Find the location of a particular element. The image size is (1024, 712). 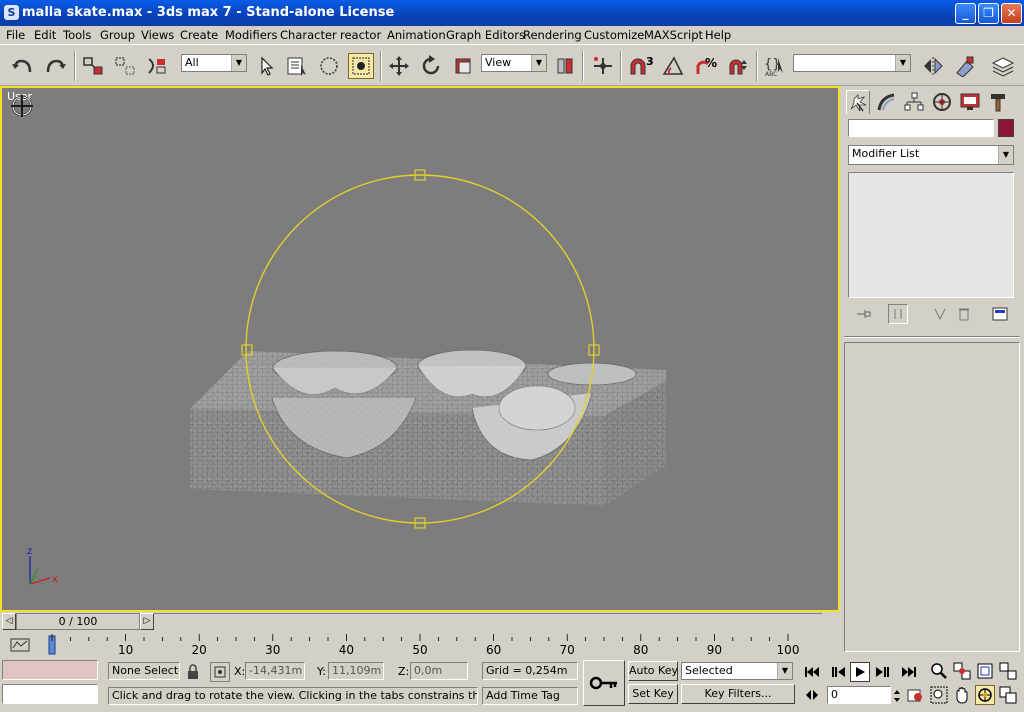

frame-spinner is located at coordinates (897, 696).